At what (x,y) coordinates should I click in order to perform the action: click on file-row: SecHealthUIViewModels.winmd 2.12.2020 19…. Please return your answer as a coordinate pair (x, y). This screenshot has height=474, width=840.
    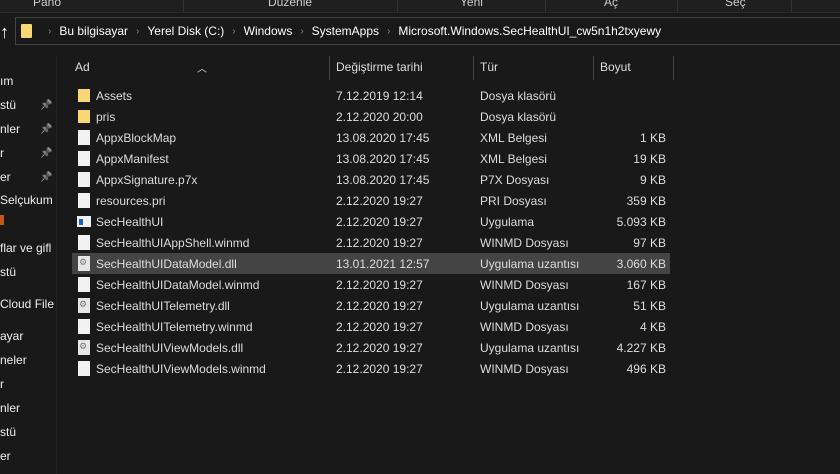
    Looking at the image, I should click on (371, 368).